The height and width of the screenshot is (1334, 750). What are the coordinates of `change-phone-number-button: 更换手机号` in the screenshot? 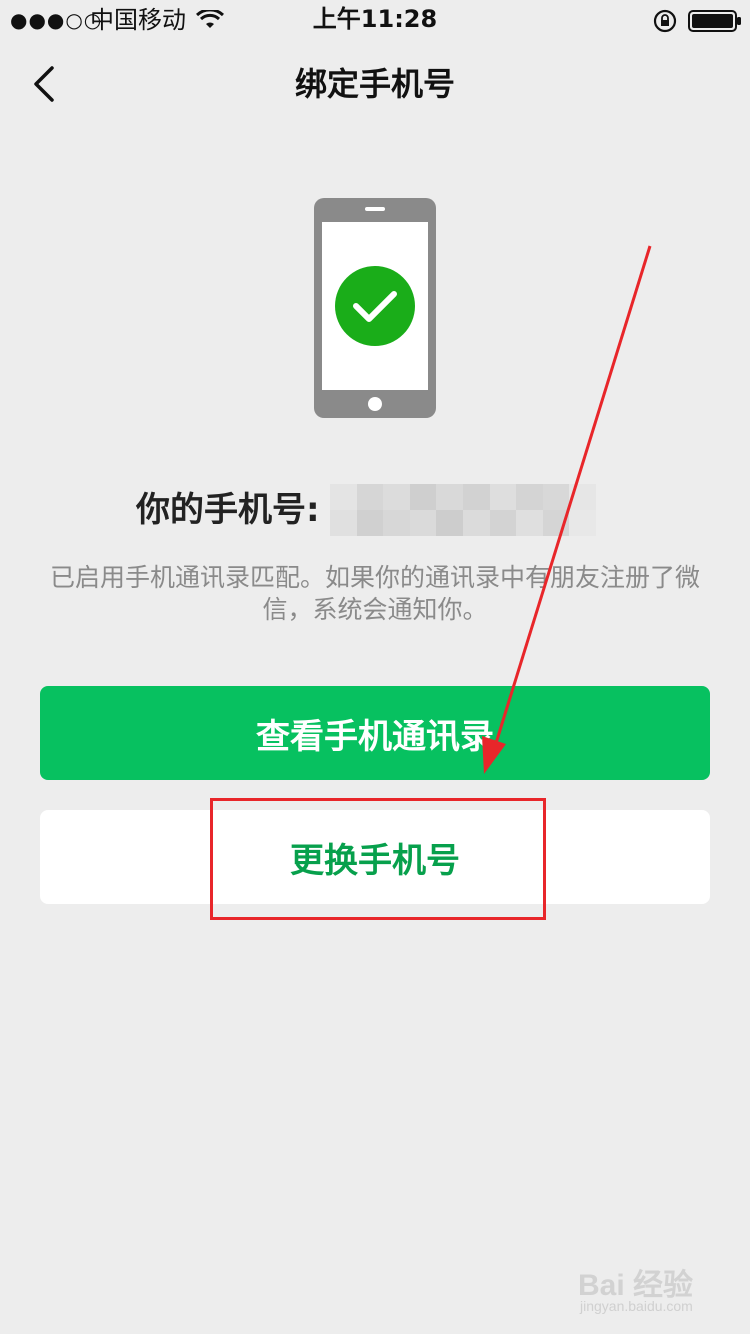 It's located at (375, 857).